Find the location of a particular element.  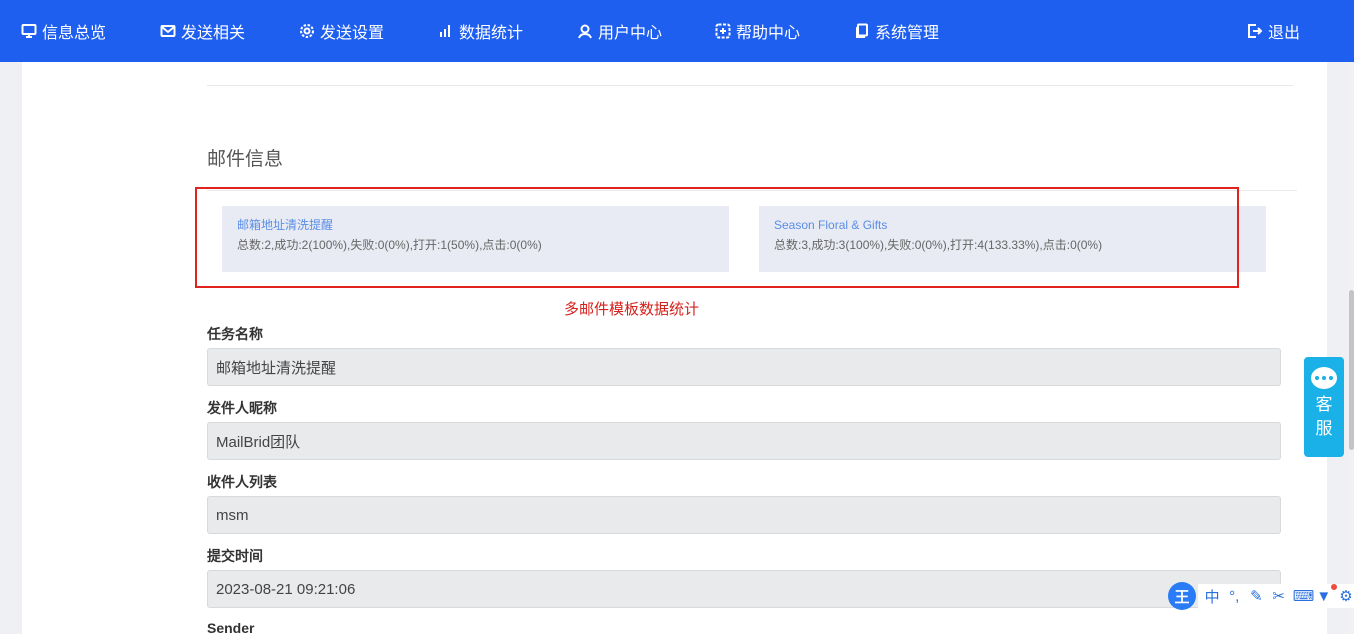

nav-item-user-center: 用户中心 is located at coordinates (619, 31).